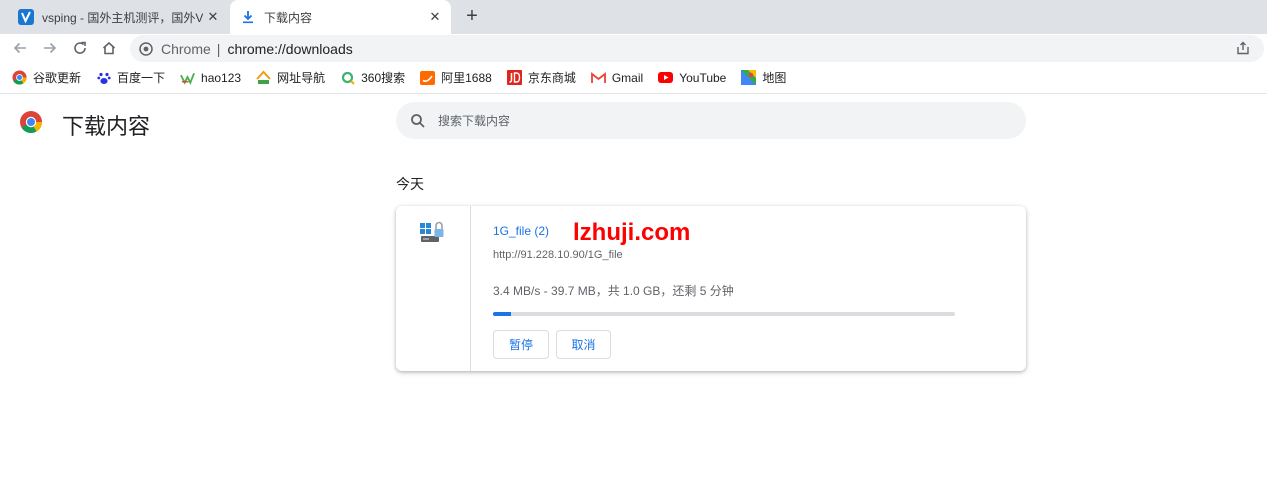 The height and width of the screenshot is (485, 1267). Describe the element at coordinates (466, 78) in the screenshot. I see `bookmark-label: 阿里1688` at that location.